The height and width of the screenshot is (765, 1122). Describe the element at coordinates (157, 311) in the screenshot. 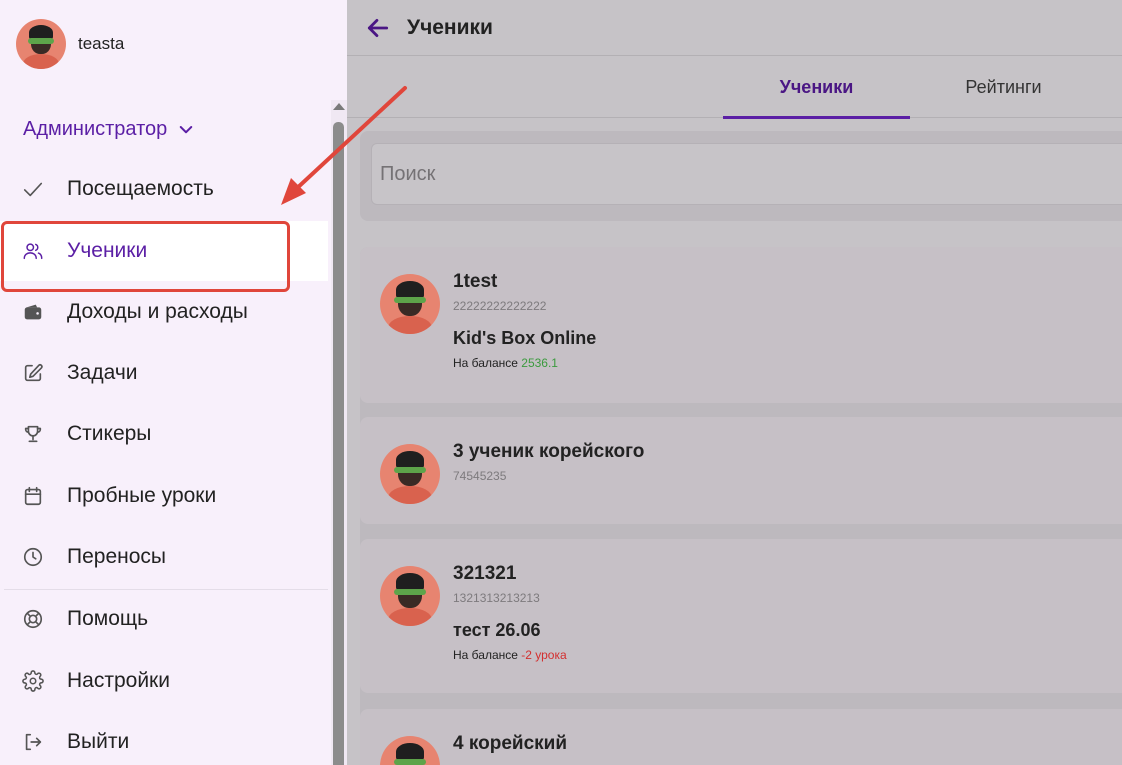

I see `sidebar-item-label: Доходы и расходы` at that location.